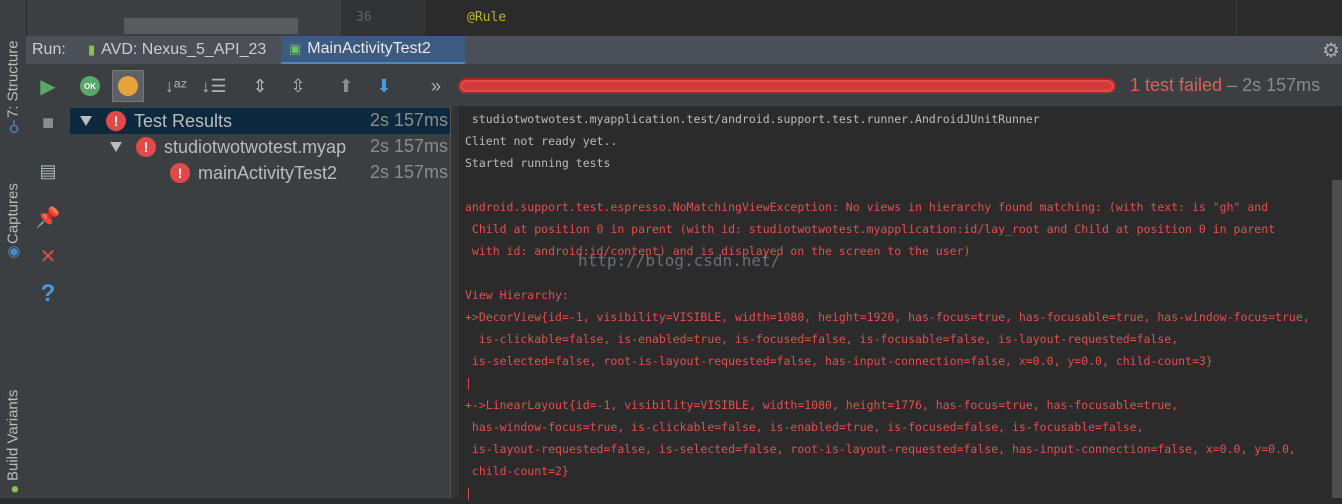  I want to click on code-annotation: @Rule, so click(487, 17).